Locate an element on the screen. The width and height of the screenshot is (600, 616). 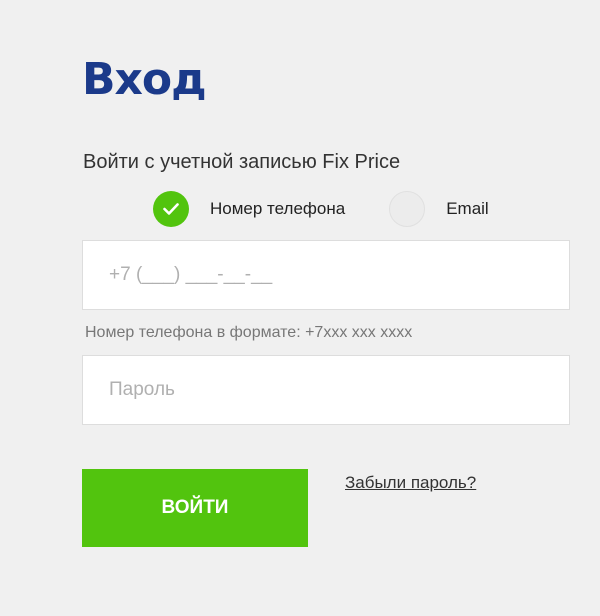
email-login-option: Email is located at coordinates (439, 209).